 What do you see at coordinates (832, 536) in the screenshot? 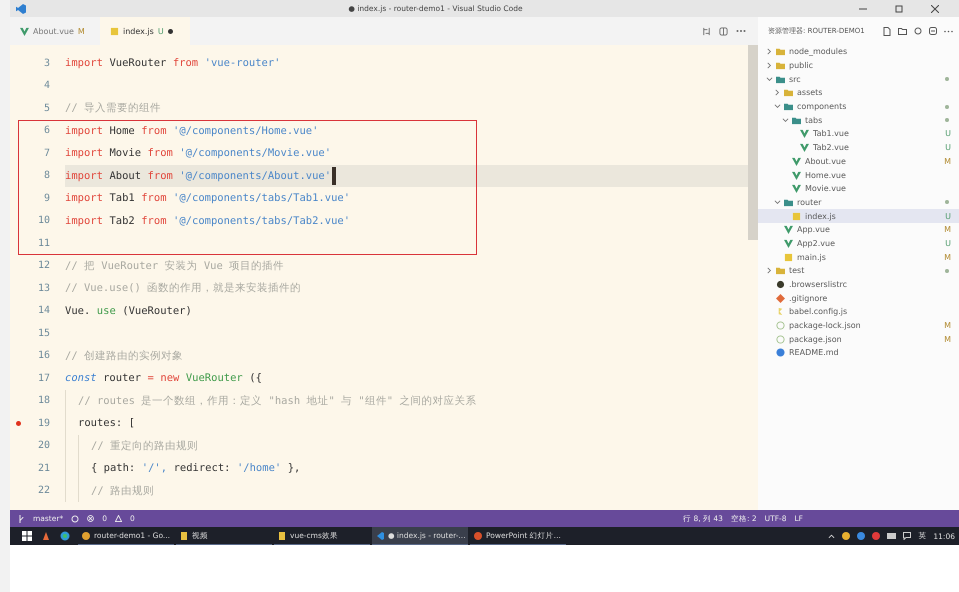
I see `chevron-up-icon` at bounding box center [832, 536].